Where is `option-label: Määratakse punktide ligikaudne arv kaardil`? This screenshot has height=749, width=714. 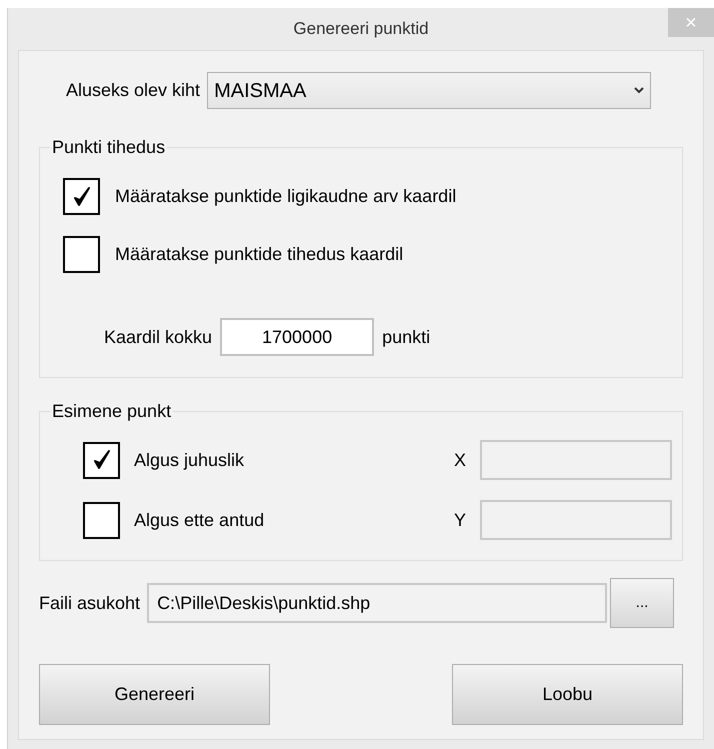
option-label: Määratakse punktide ligikaudne arv kaardil is located at coordinates (285, 196).